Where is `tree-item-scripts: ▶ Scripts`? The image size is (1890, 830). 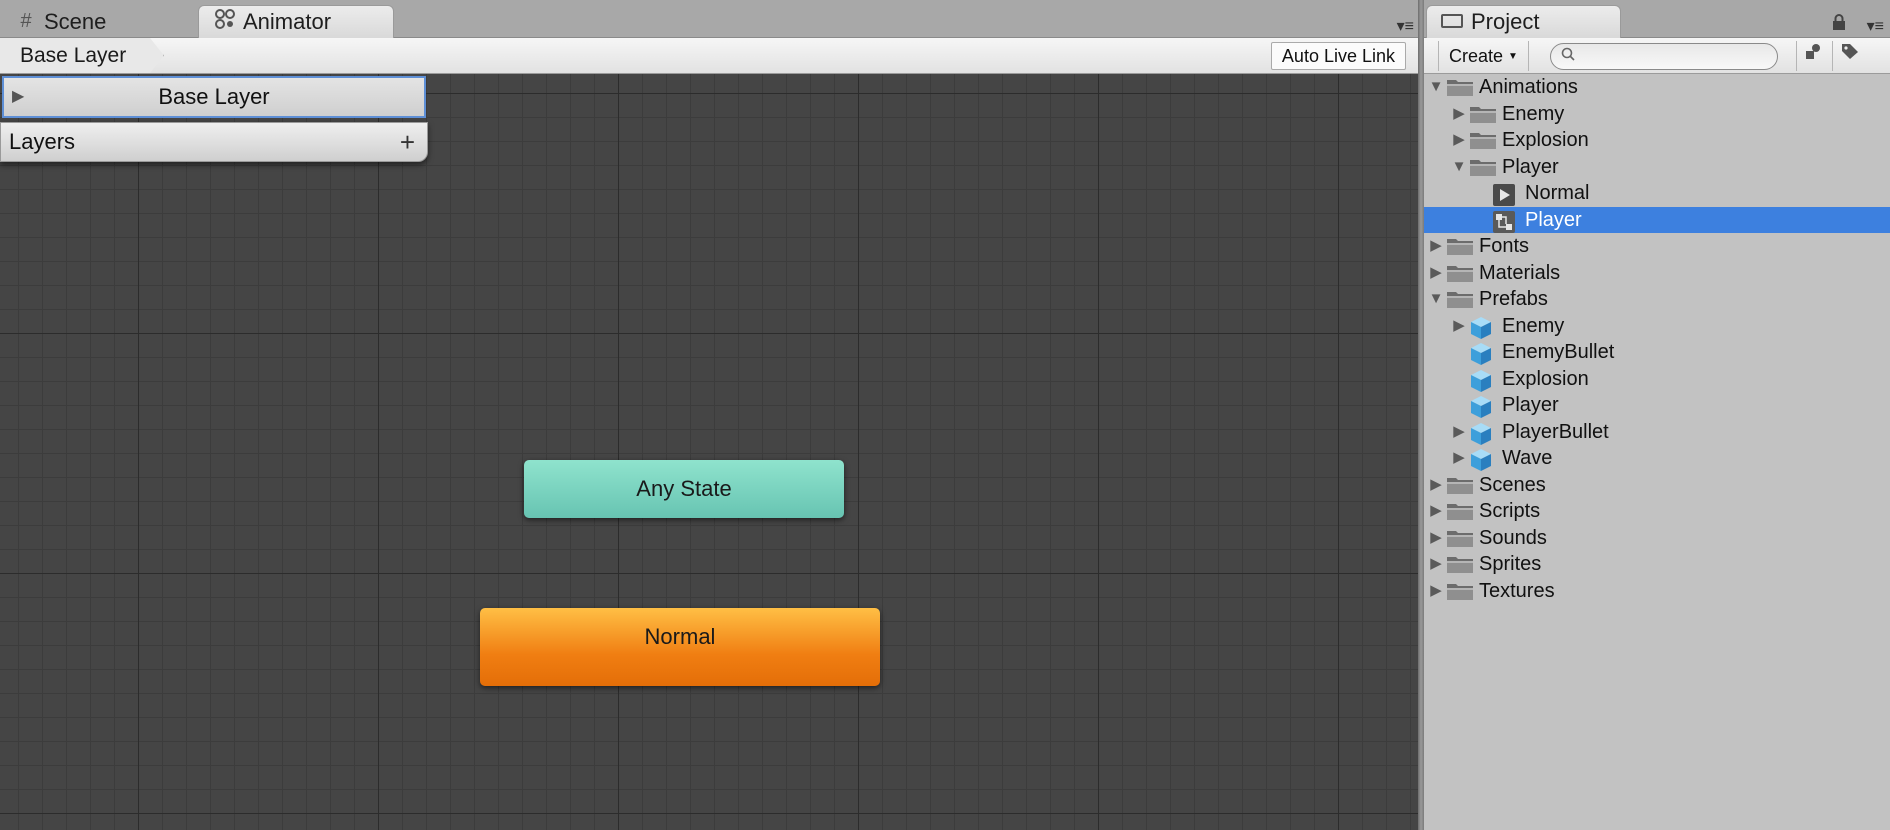 tree-item-scripts: ▶ Scripts is located at coordinates (1657, 511).